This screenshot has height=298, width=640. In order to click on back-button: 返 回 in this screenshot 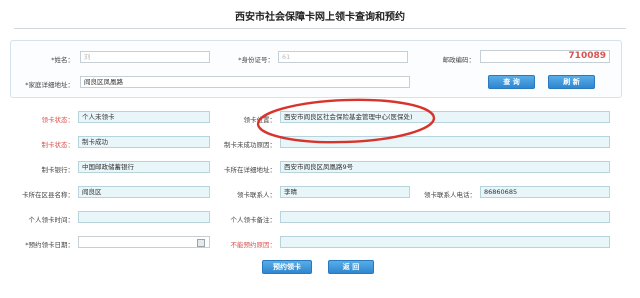, I will do `click(351, 267)`.